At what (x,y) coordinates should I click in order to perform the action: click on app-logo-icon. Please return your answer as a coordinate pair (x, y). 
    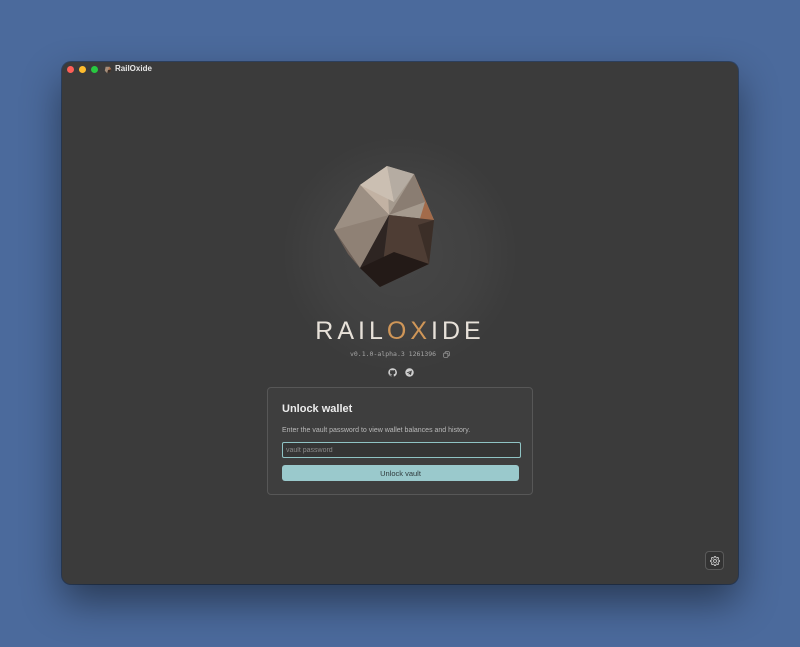
    Looking at the image, I should click on (108, 70).